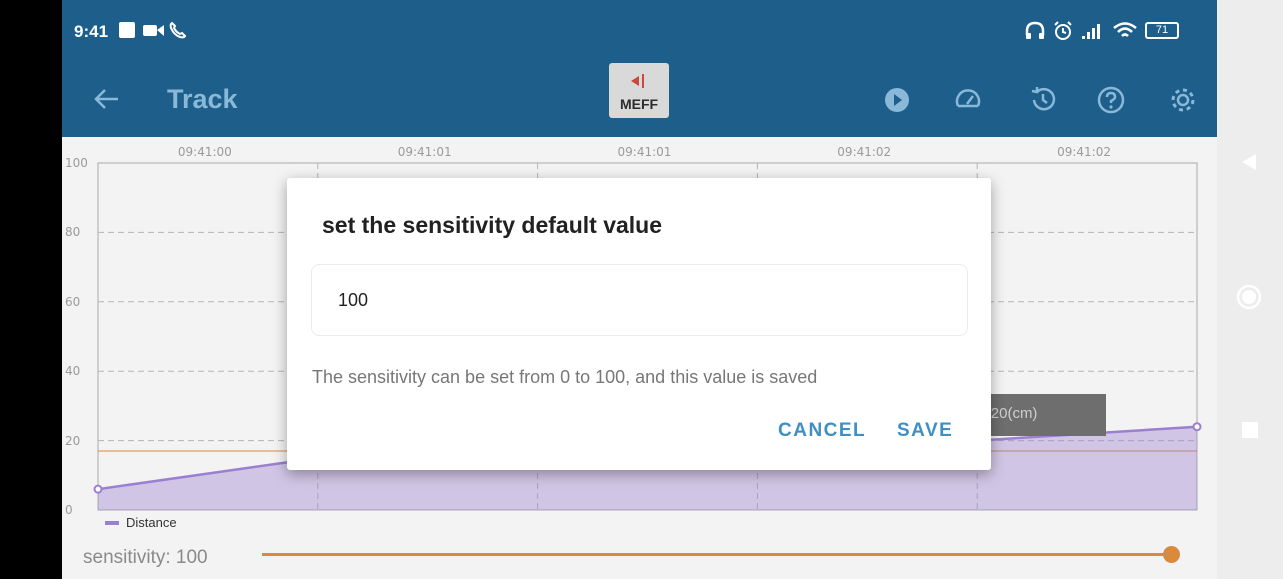  I want to click on save-button: SAVE, so click(925, 431).